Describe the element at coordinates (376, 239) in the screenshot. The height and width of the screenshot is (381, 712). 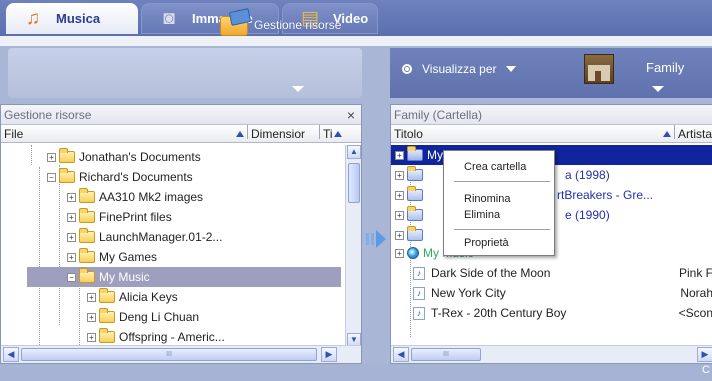
I see `transfer-arrow-icon` at that location.